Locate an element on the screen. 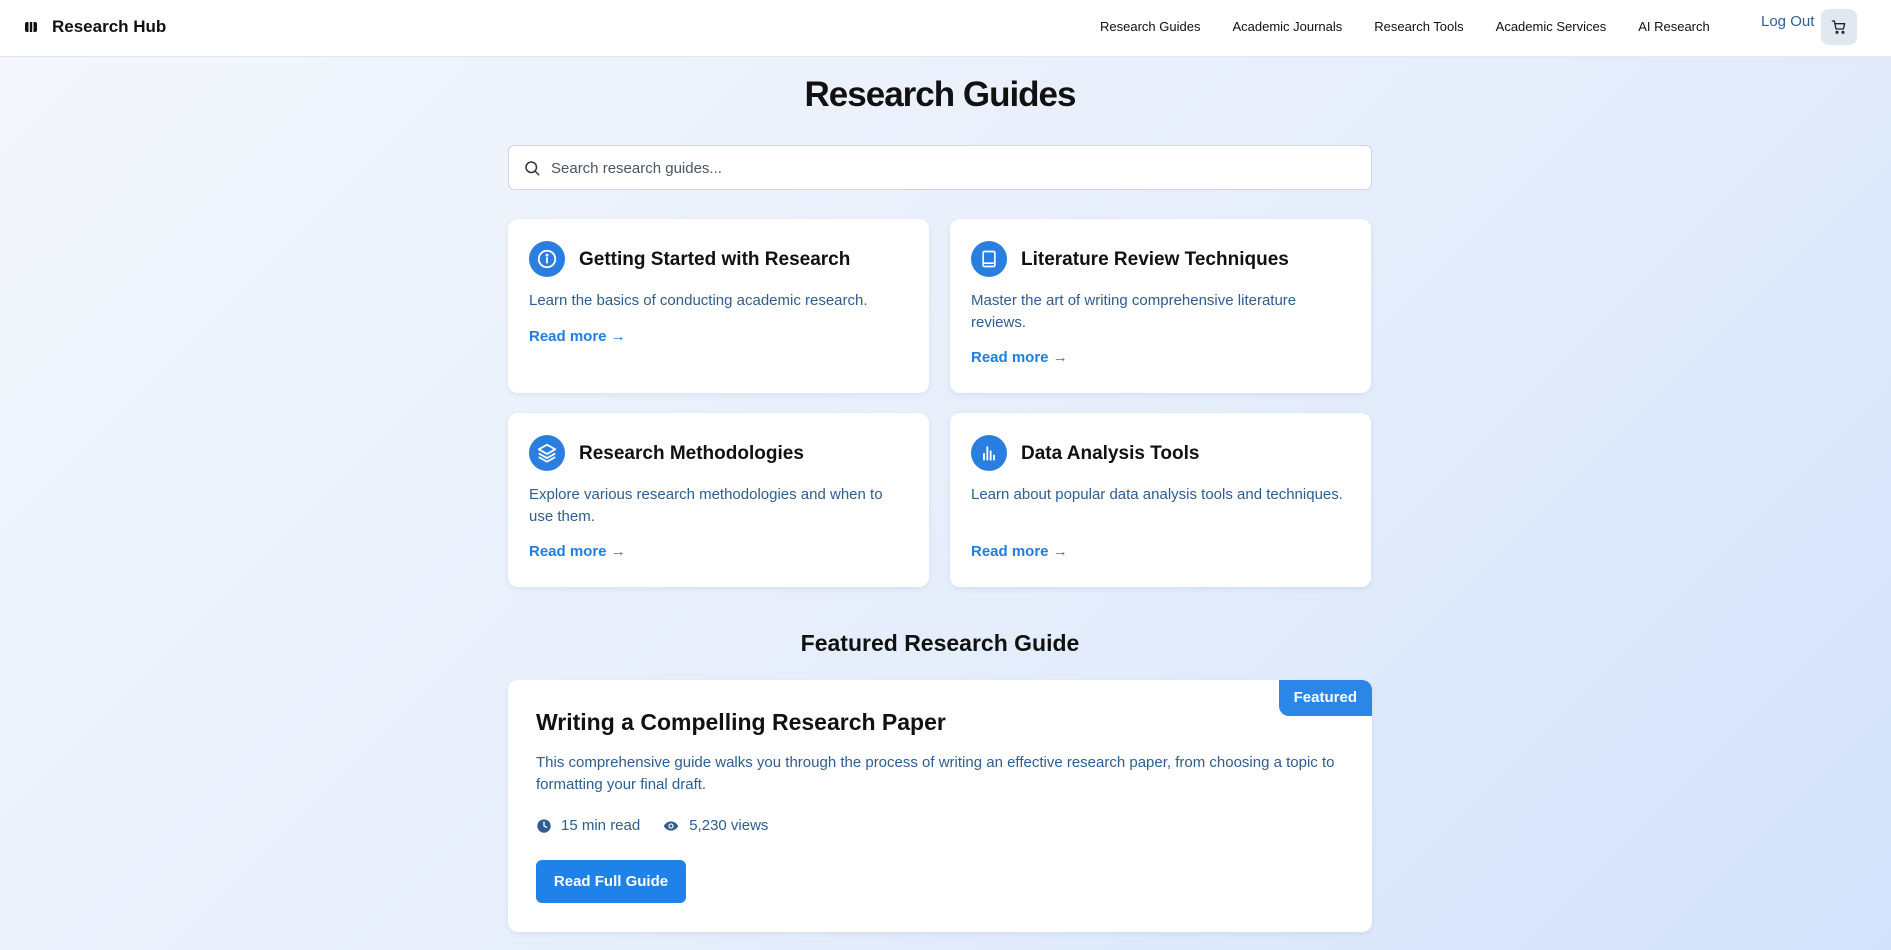 The height and width of the screenshot is (950, 1891). info-icon is located at coordinates (547, 259).